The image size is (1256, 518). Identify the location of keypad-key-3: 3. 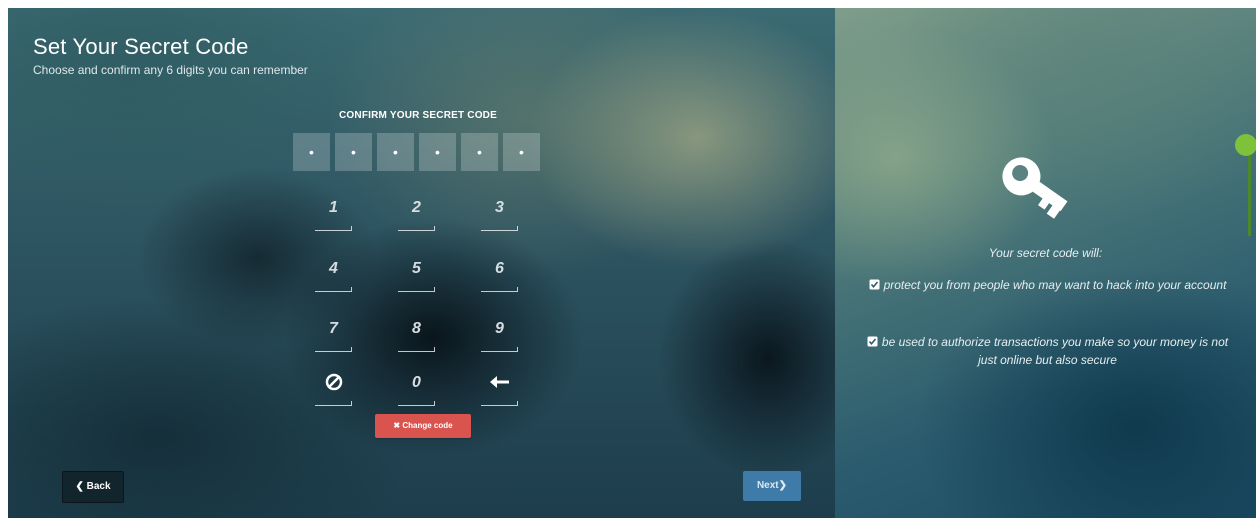
(499, 214).